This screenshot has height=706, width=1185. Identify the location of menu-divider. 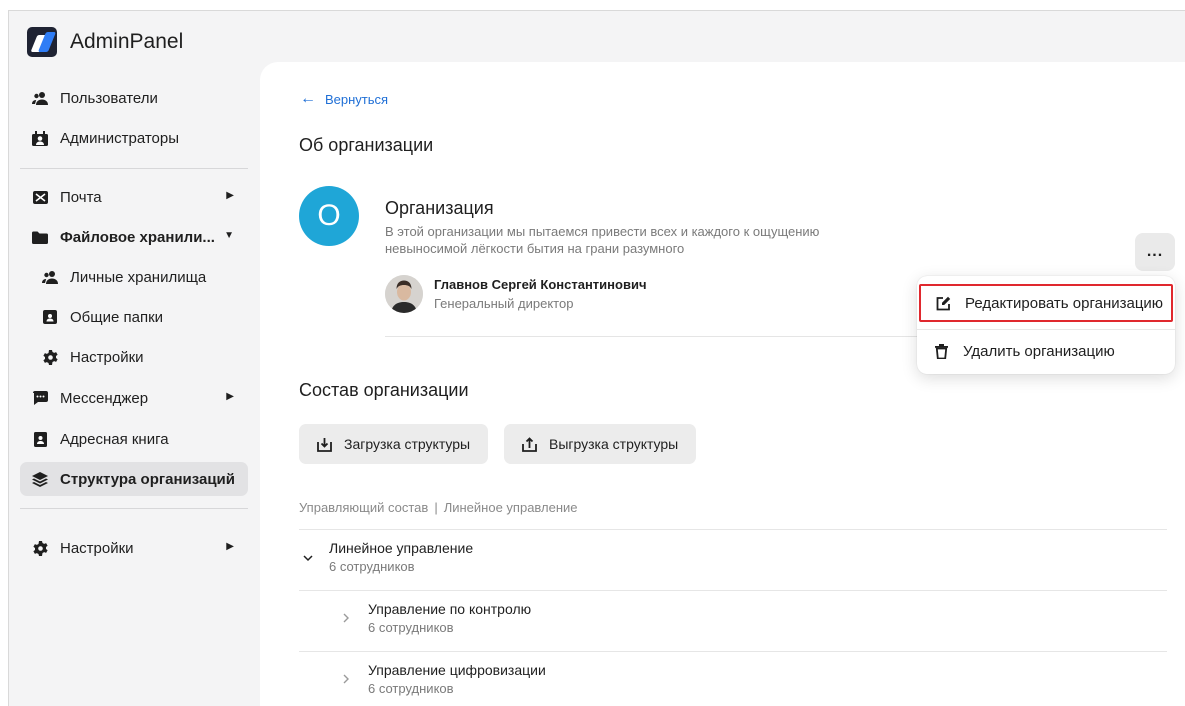
(1046, 329).